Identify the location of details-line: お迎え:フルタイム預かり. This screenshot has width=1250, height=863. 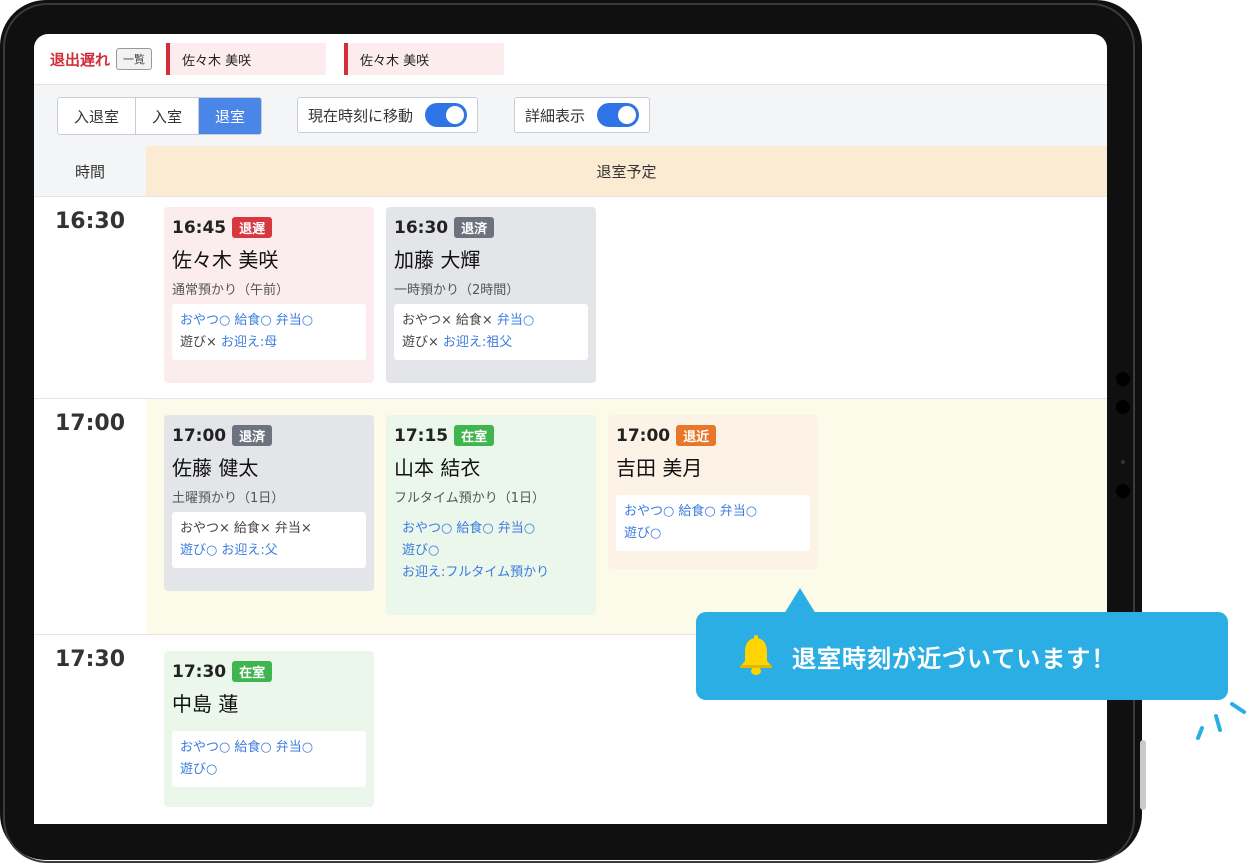
(491, 573).